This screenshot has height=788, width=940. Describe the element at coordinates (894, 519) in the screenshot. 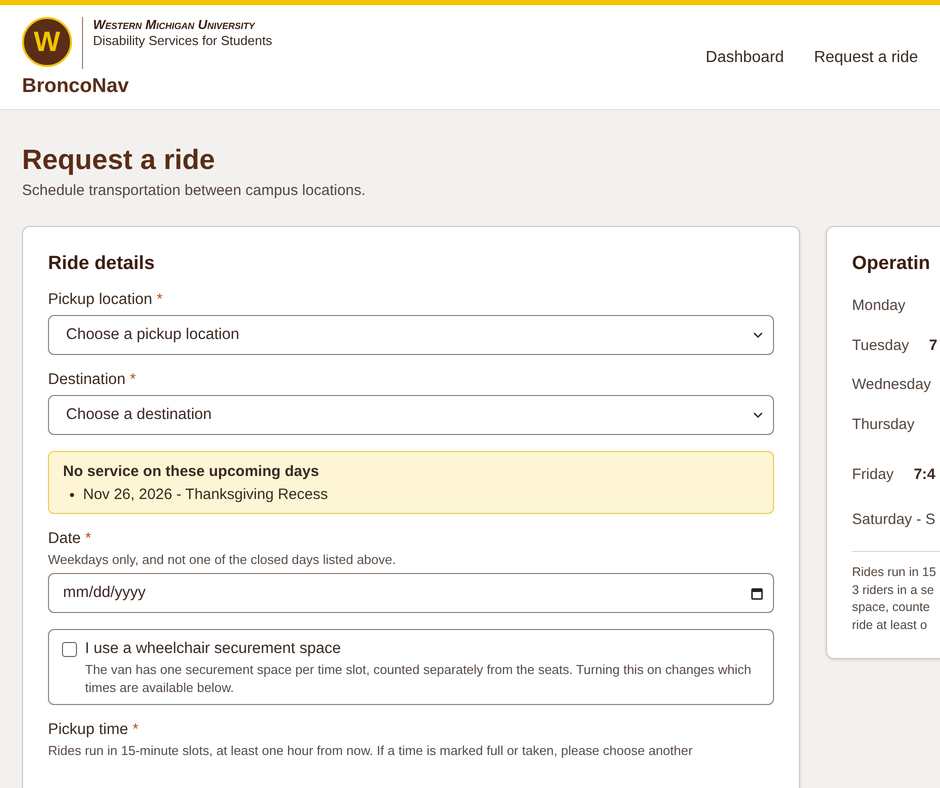

I see `day-label: Saturday - S` at that location.